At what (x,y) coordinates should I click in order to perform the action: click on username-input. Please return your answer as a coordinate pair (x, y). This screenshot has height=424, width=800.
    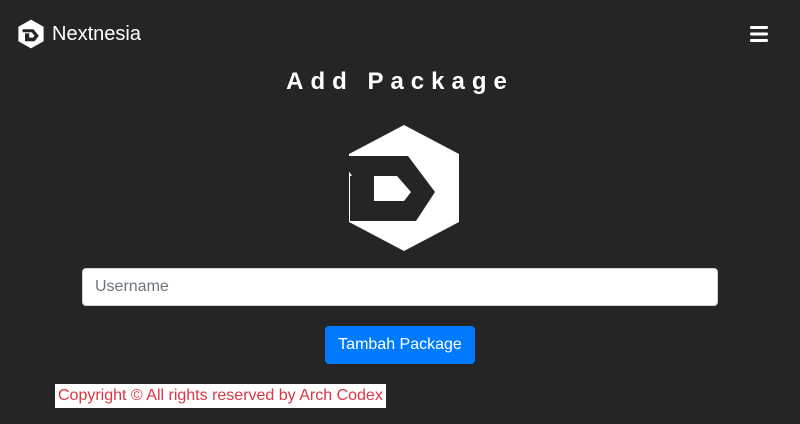
    Looking at the image, I should click on (400, 287).